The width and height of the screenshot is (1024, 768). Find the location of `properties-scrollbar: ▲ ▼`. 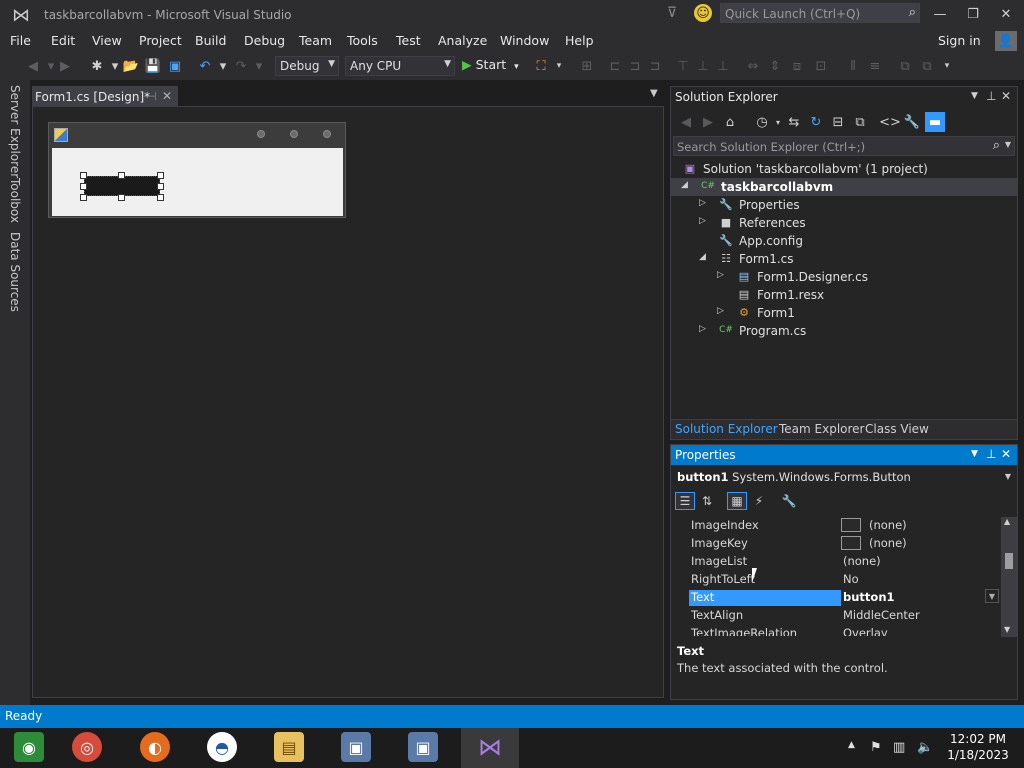

properties-scrollbar: ▲ ▼ is located at coordinates (1009, 577).